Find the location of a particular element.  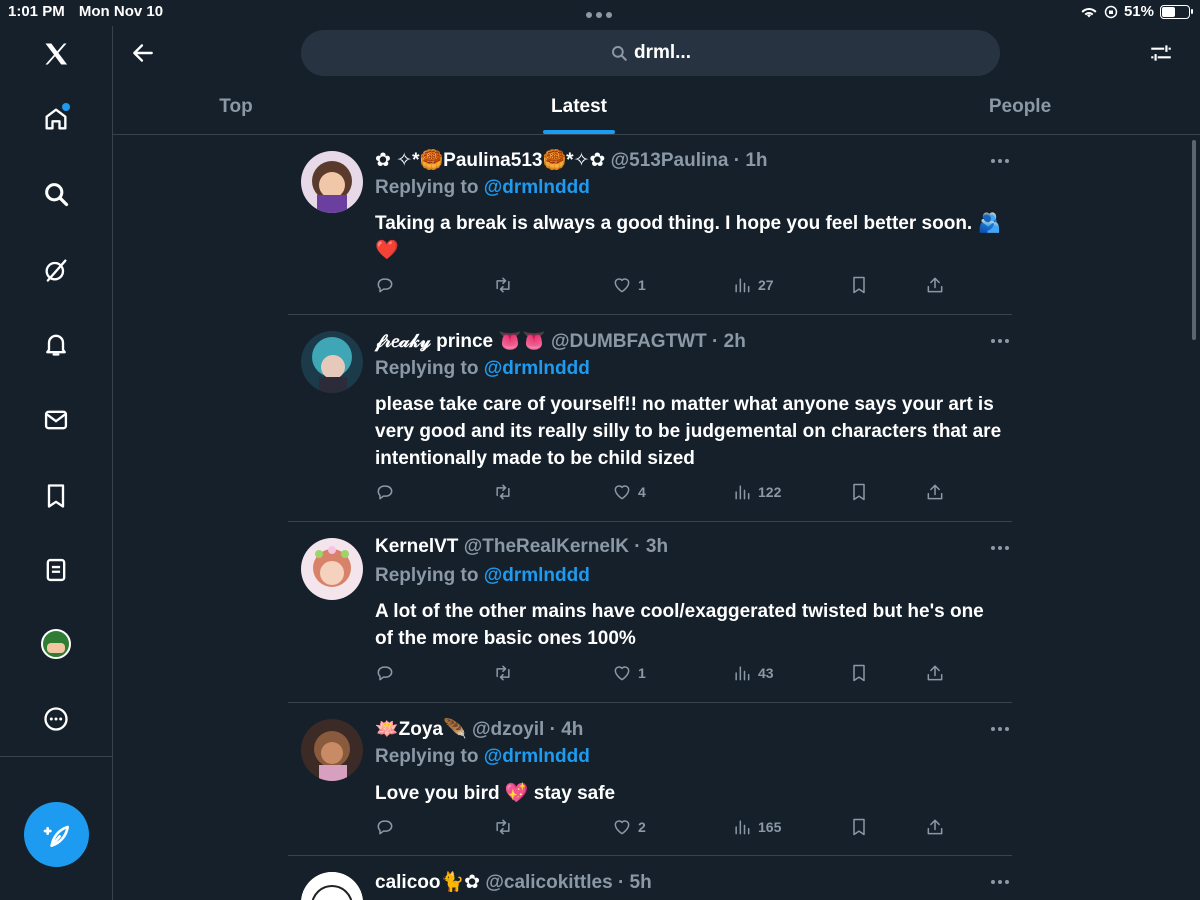

home-icon is located at coordinates (56, 119).